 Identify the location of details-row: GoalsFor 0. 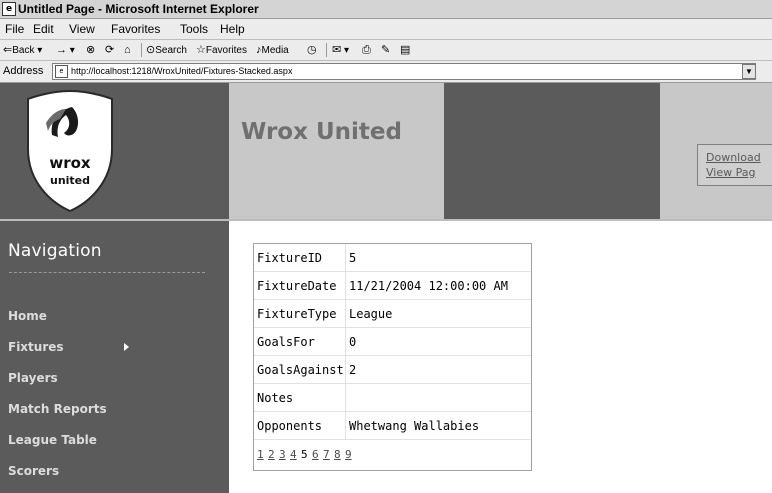
(392, 342).